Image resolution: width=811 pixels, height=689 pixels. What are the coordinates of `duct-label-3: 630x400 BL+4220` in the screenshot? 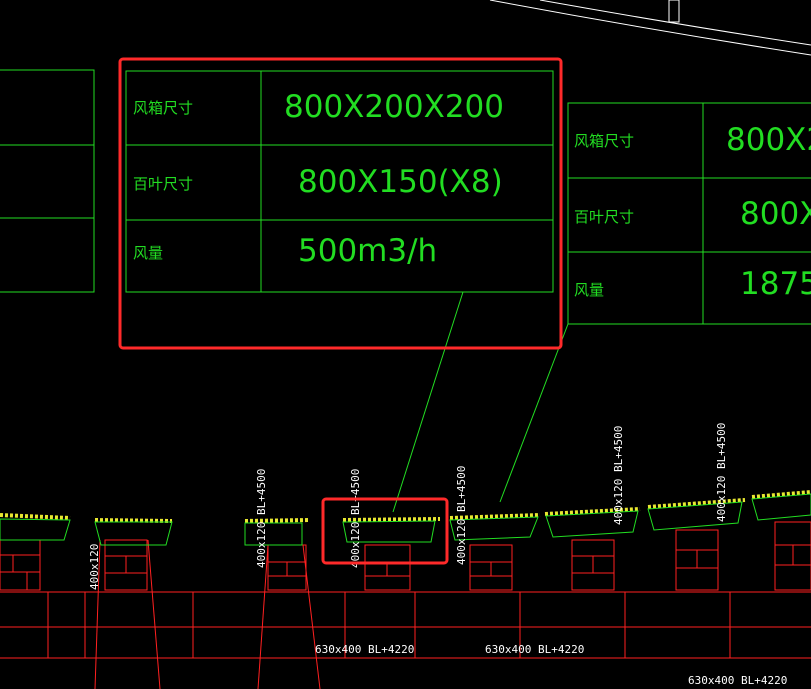 It's located at (737, 680).